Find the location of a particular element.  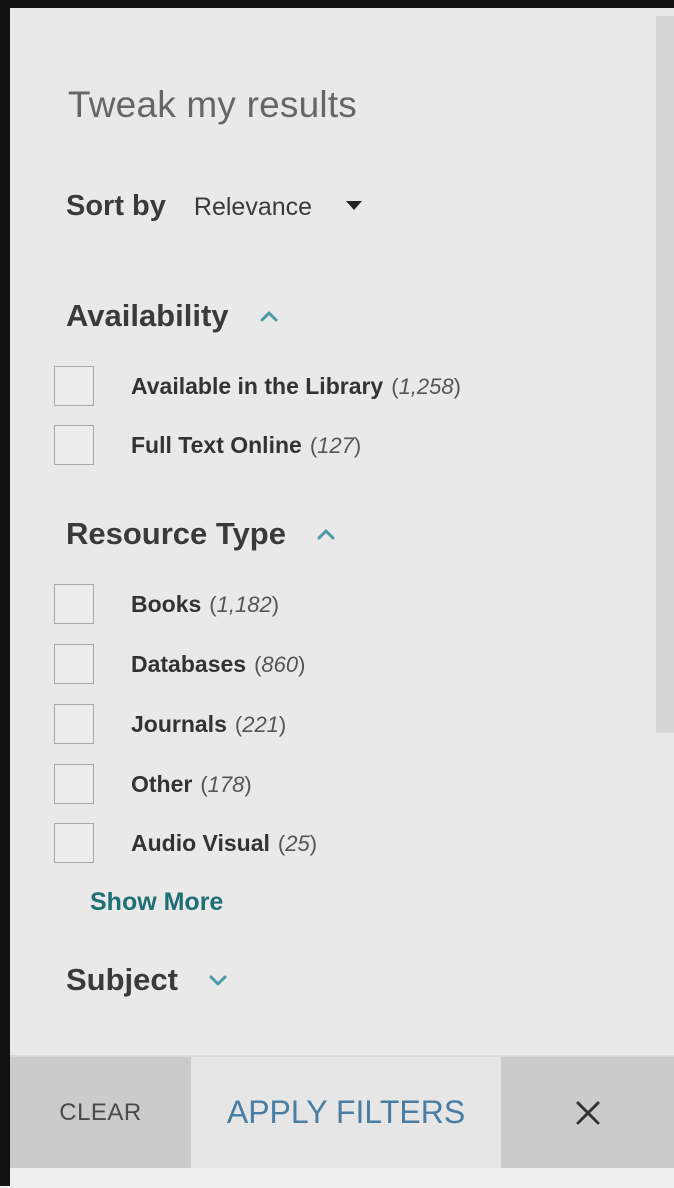

facet-count: (1,182) is located at coordinates (244, 604).